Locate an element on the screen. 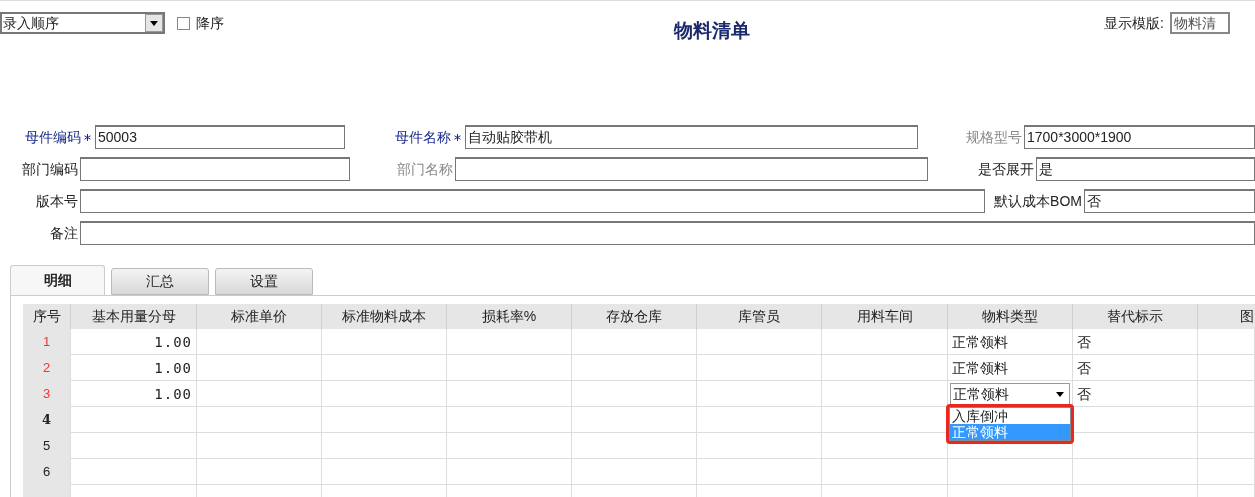  tab: 明细 is located at coordinates (57, 280).